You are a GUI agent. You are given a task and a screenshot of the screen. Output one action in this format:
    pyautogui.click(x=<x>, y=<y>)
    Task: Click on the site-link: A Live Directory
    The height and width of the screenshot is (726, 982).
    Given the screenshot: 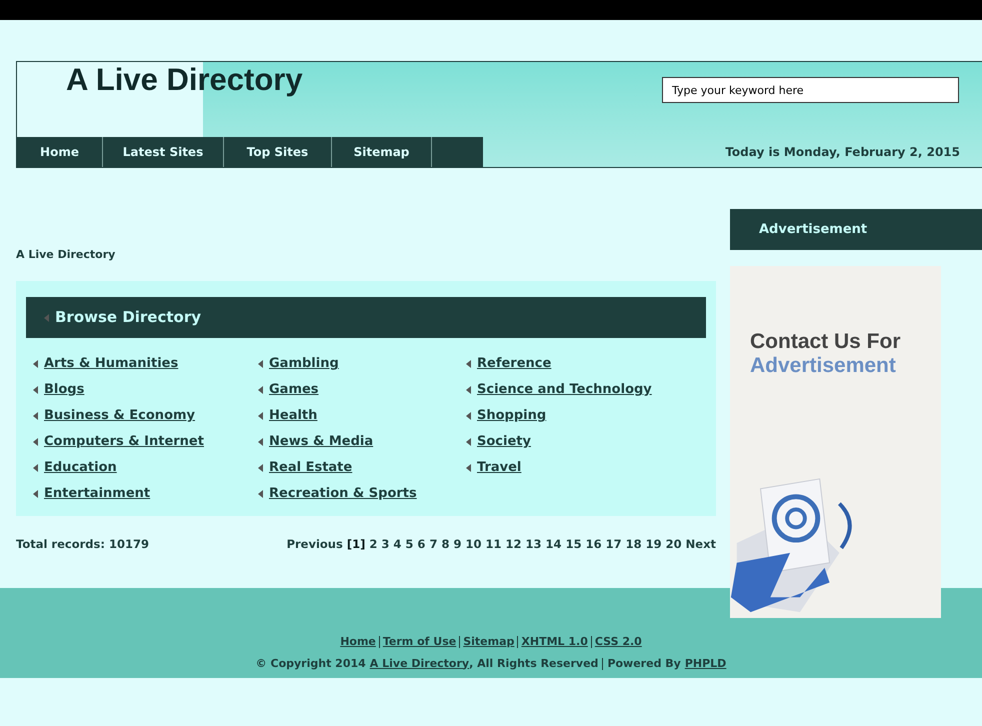 What is the action you would take?
    pyautogui.click(x=420, y=664)
    